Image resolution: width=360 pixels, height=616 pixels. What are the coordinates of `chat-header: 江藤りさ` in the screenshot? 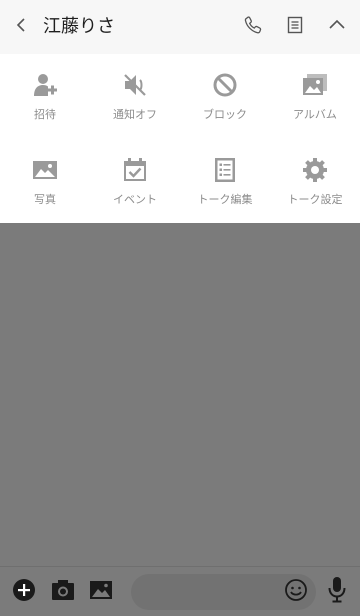 It's located at (180, 27).